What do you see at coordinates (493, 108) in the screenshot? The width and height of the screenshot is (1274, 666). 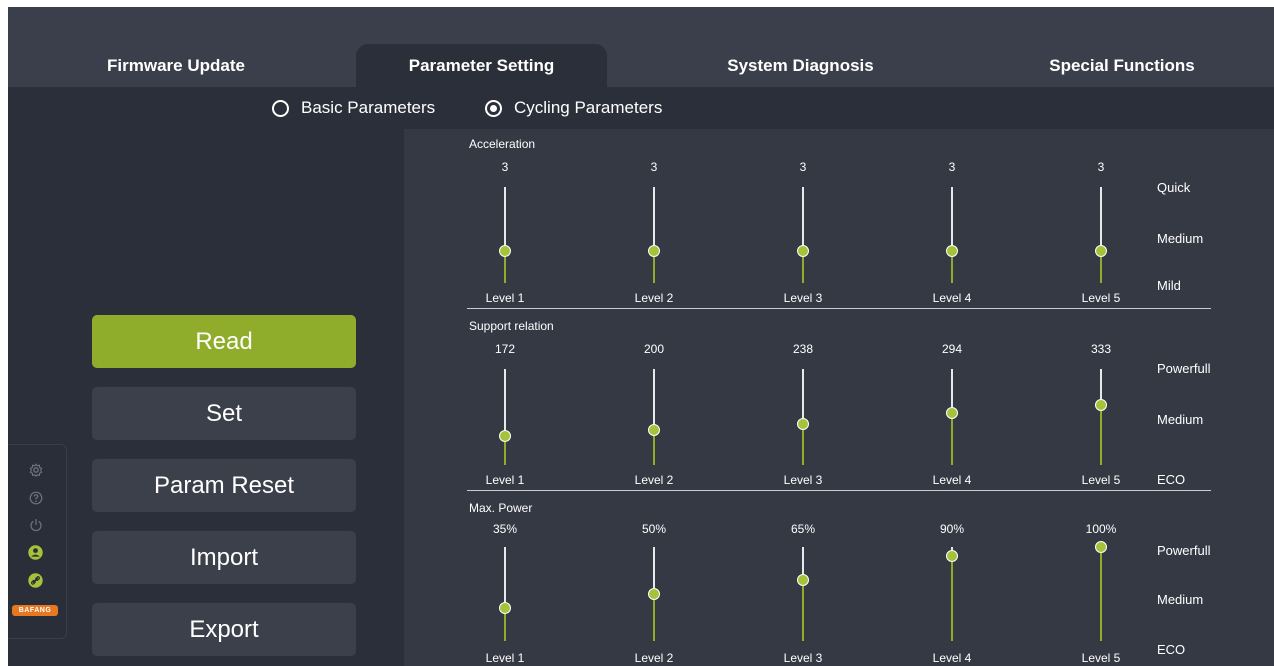 I see `radio-checked-icon` at bounding box center [493, 108].